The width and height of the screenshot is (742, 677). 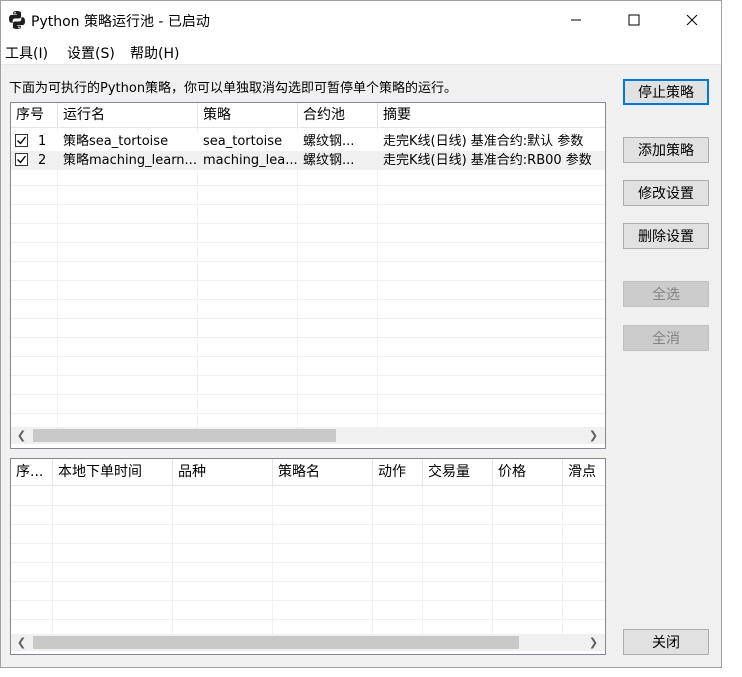 I want to click on delete-settings-button: 删除设置, so click(x=666, y=236).